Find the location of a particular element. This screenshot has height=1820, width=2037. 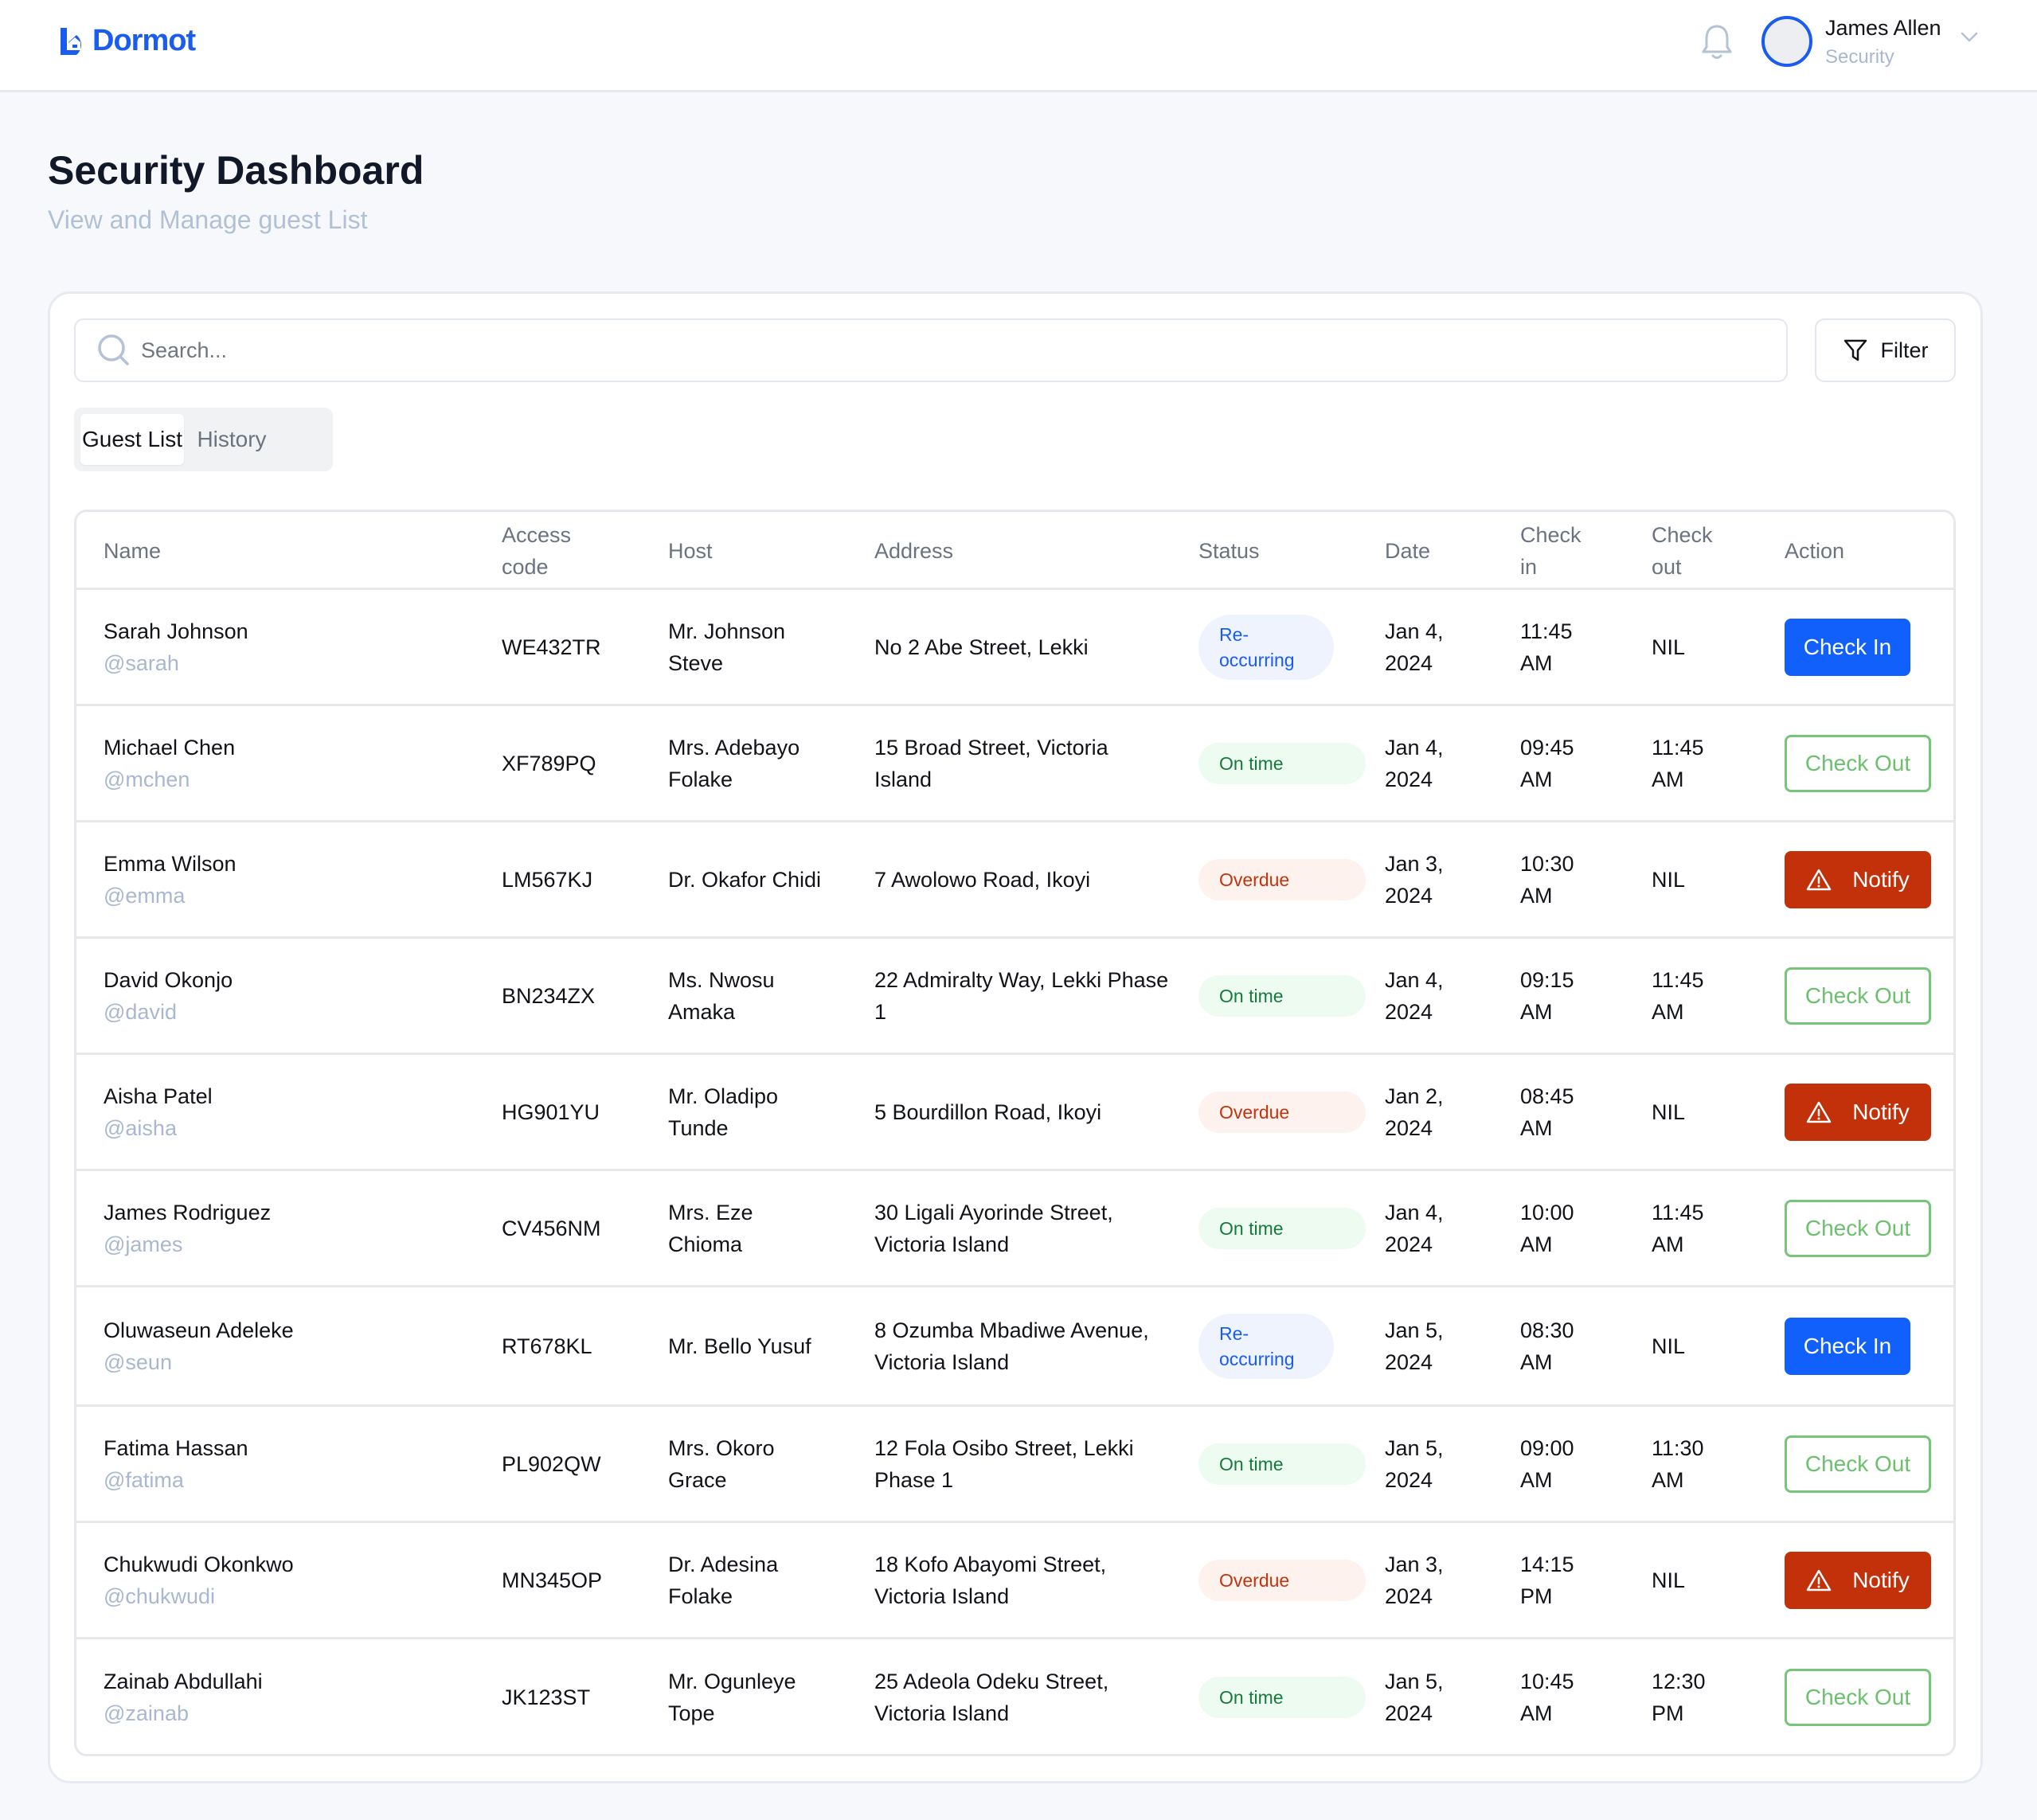

access-code: WE432TR is located at coordinates (551, 647).